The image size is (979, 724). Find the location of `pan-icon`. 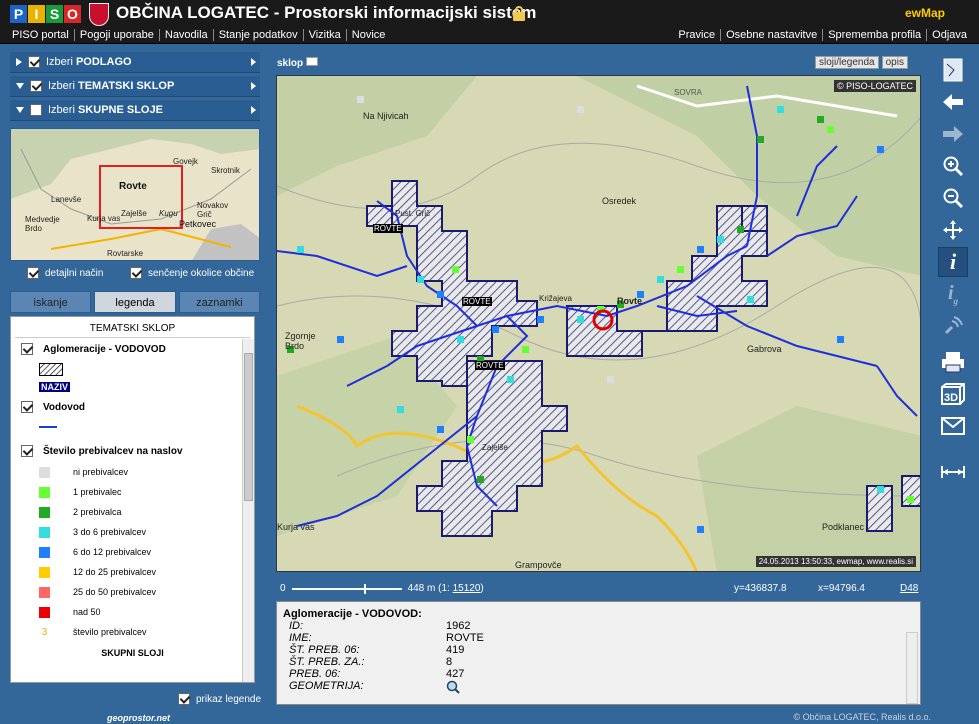

pan-icon is located at coordinates (953, 230).